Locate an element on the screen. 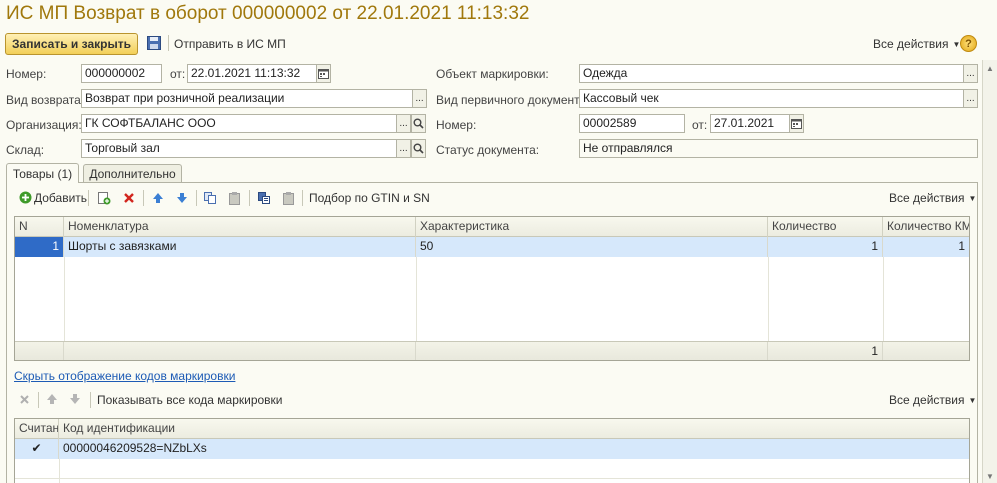 The width and height of the screenshot is (997, 483). all-actions-menu: Все действия ▼ is located at coordinates (916, 44).